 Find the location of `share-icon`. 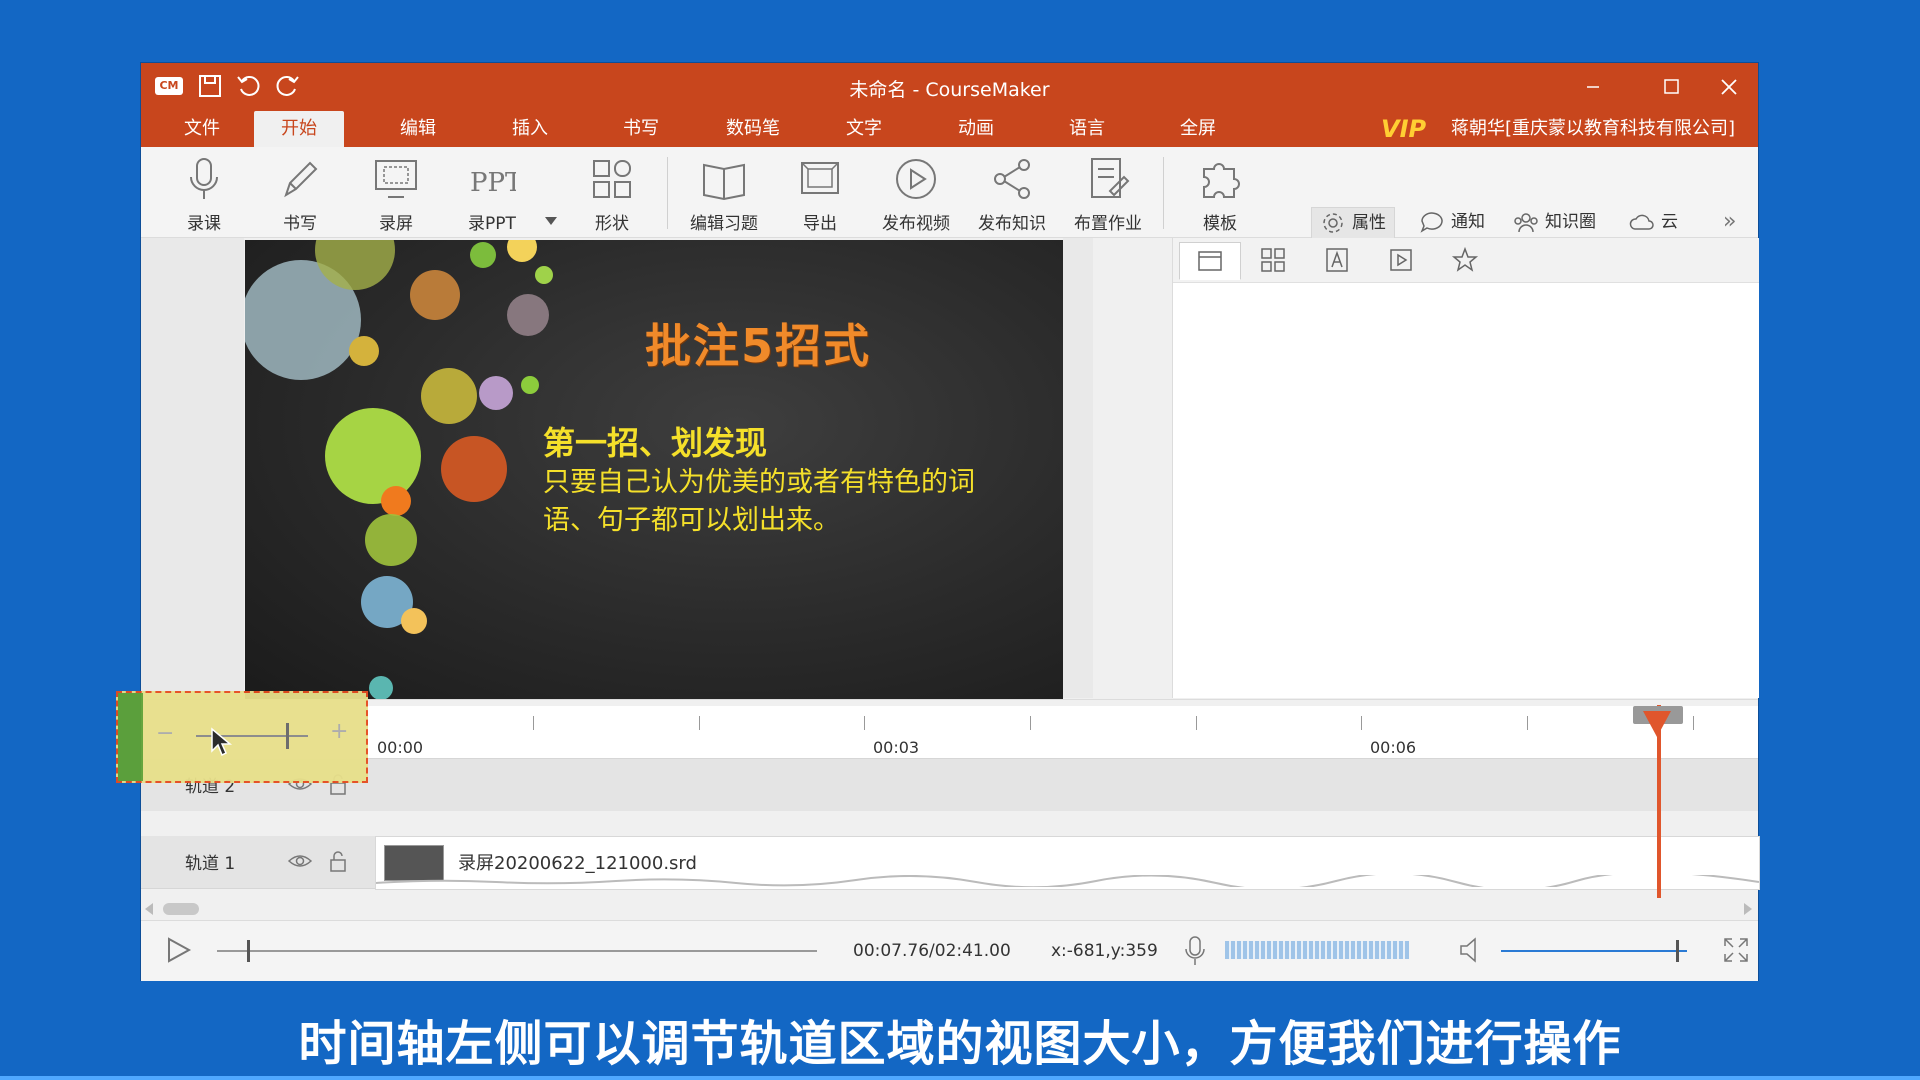

share-icon is located at coordinates (1012, 179).